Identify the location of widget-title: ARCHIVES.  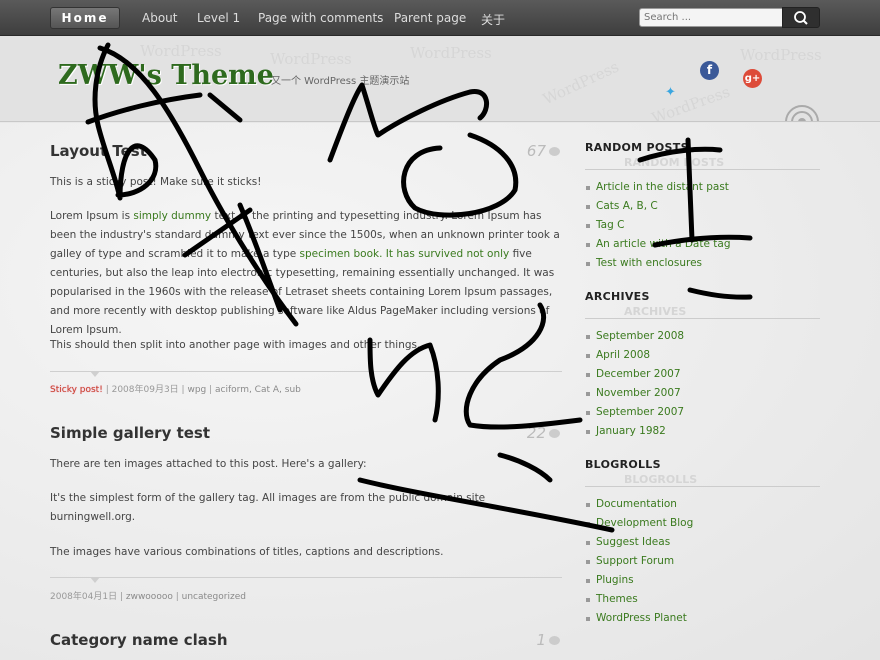
(617, 296).